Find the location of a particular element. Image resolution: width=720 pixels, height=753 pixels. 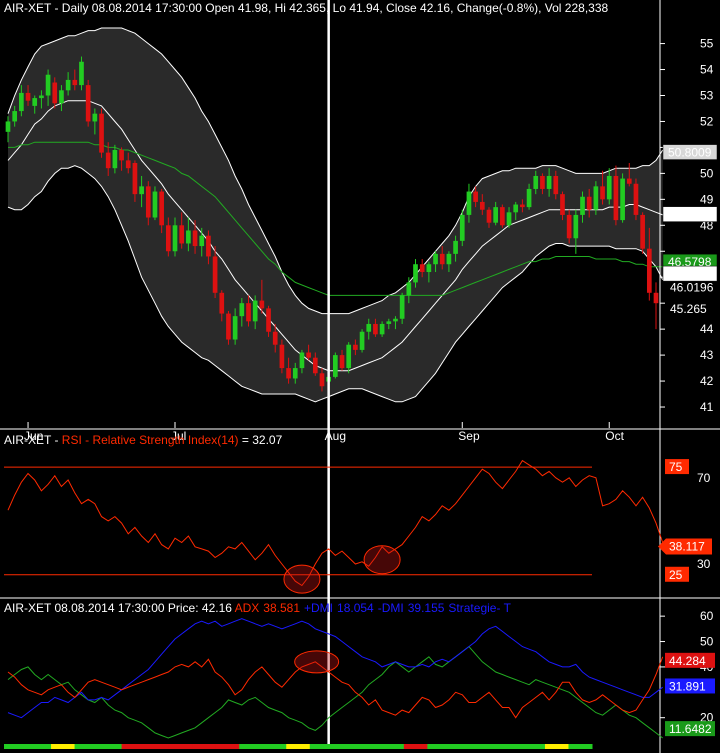

price-tick-label: 53 is located at coordinates (707, 95).